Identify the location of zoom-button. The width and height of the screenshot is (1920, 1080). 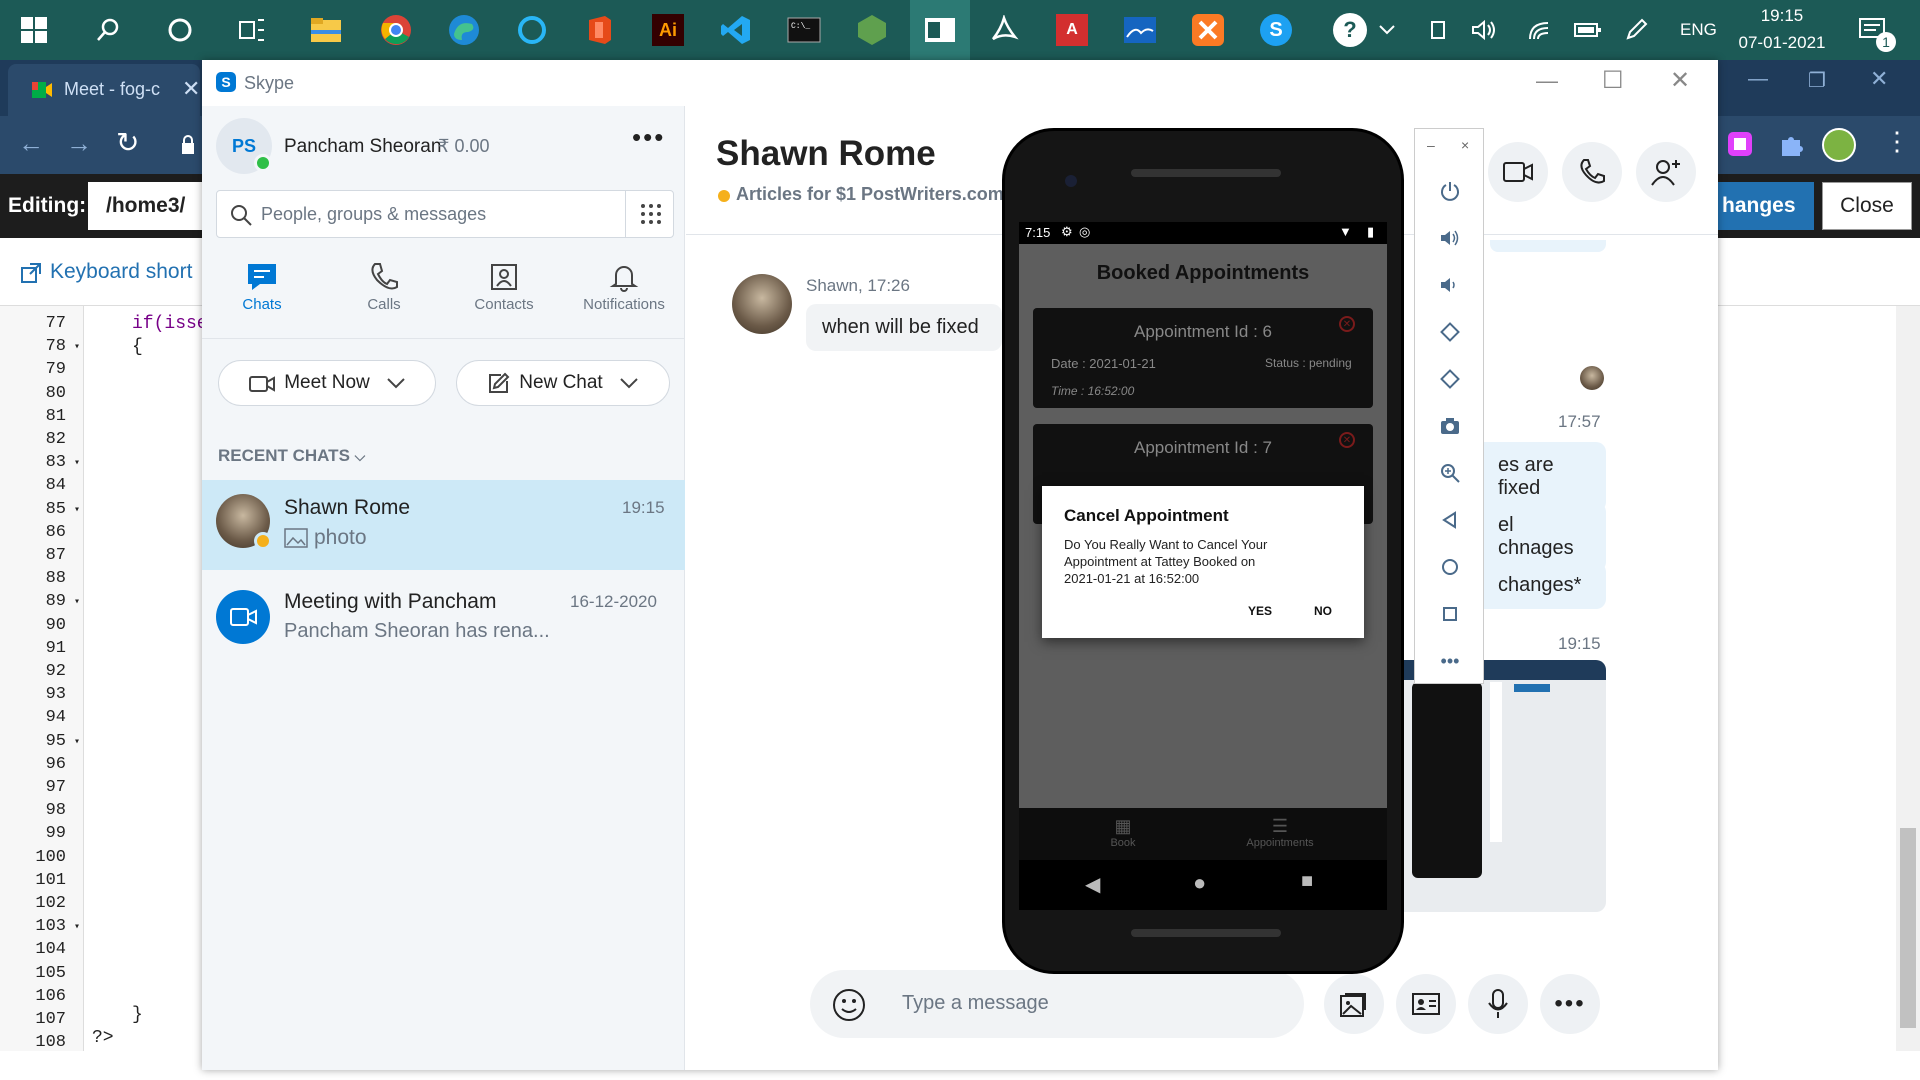
(1450, 473).